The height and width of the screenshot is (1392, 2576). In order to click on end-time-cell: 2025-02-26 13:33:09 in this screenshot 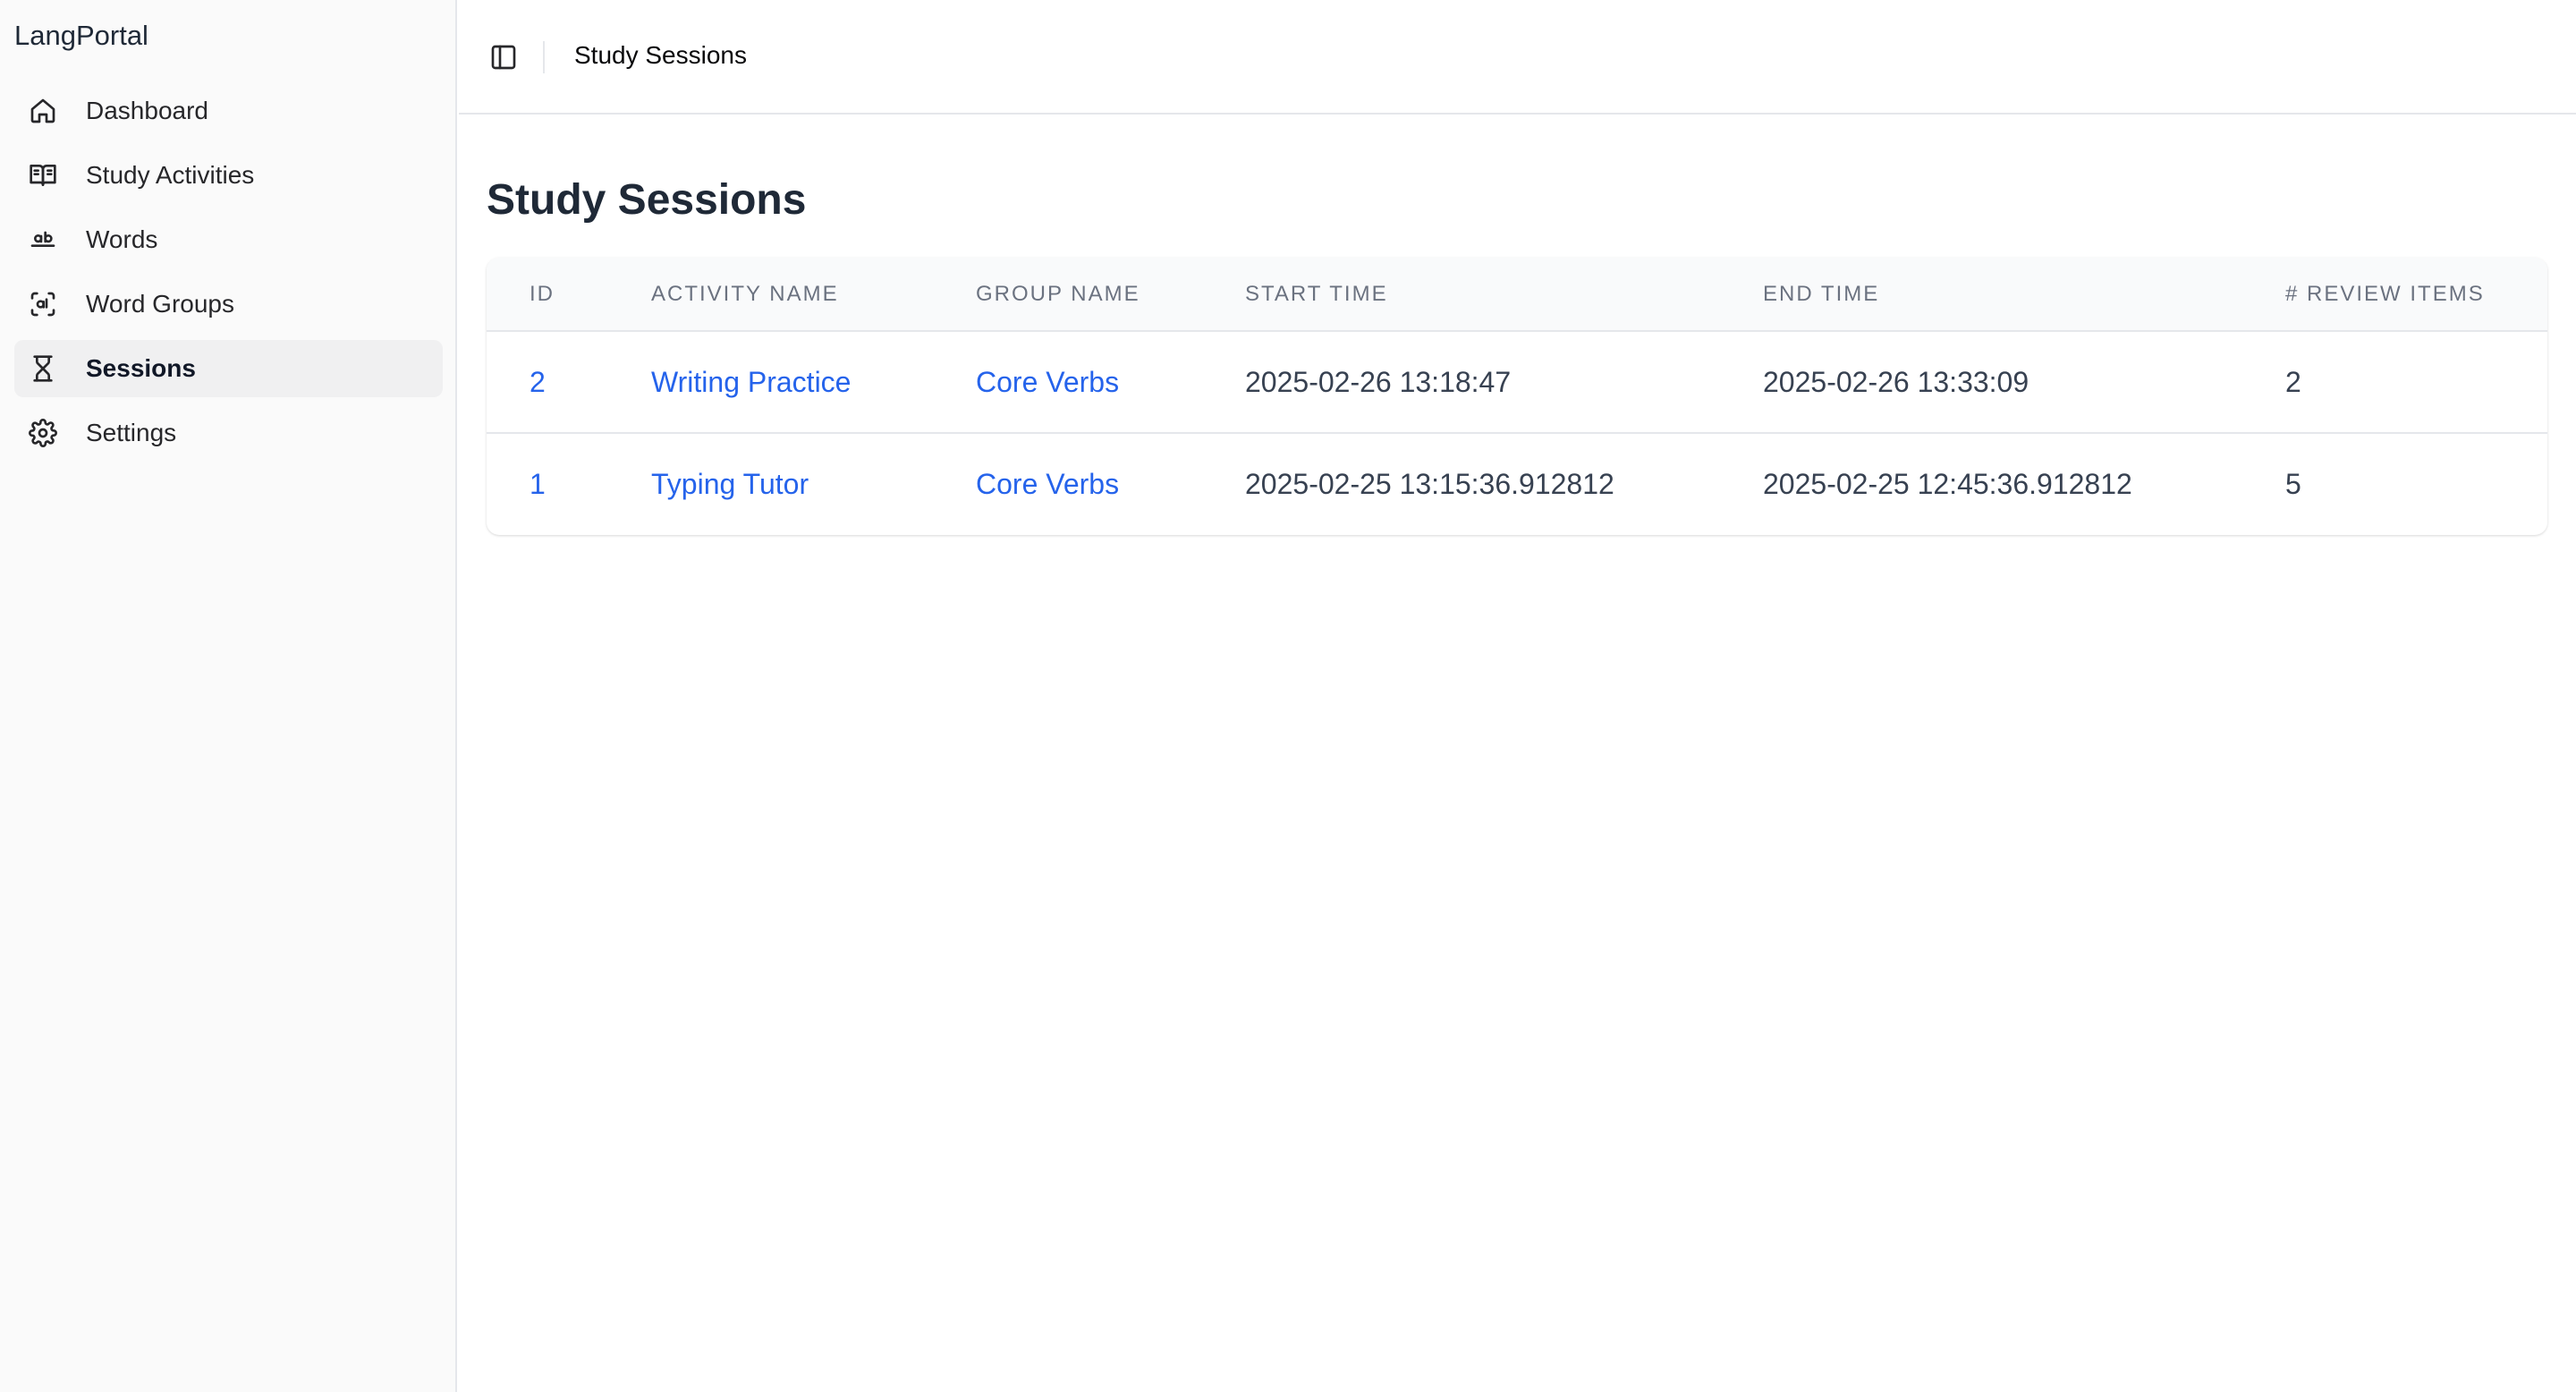, I will do `click(1896, 381)`.